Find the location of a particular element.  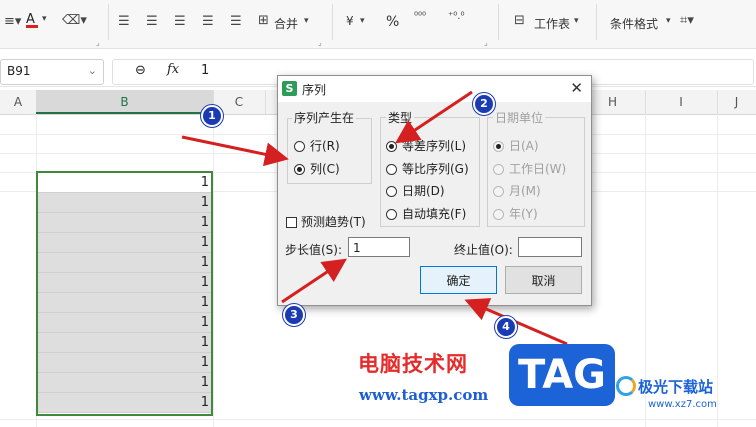

watermark-site-url: www.tagxp.com is located at coordinates (424, 395).